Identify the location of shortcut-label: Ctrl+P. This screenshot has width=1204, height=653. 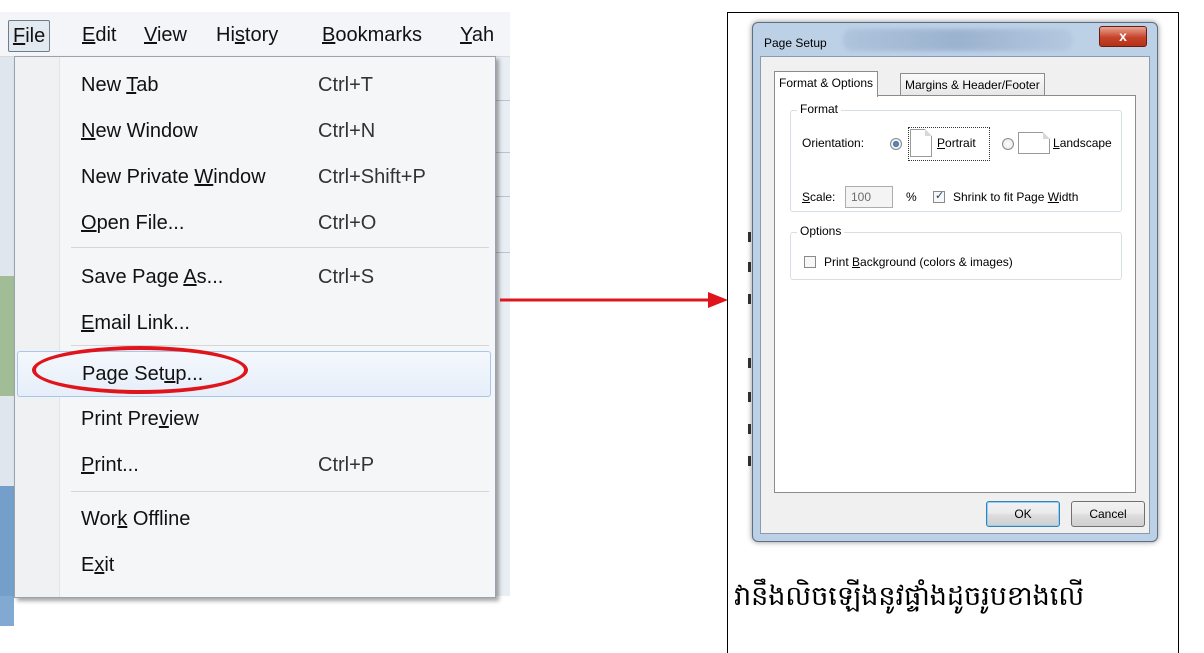
(346, 465).